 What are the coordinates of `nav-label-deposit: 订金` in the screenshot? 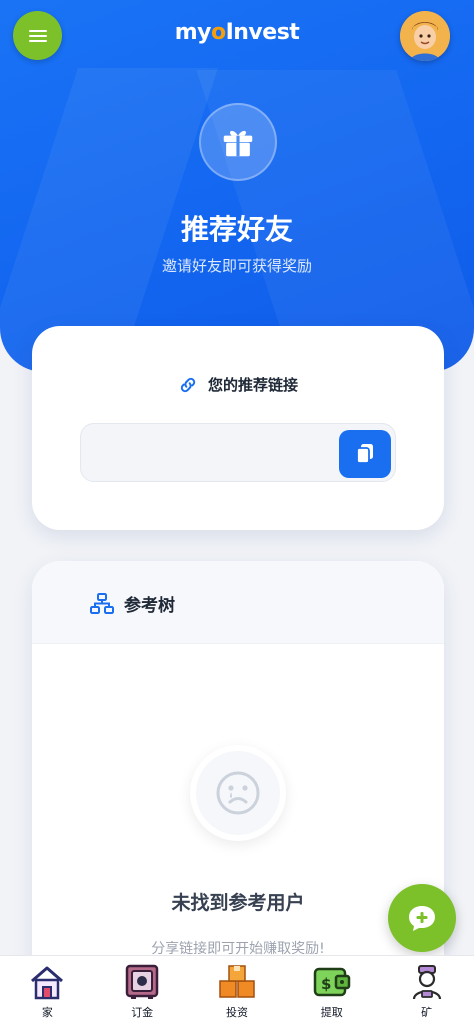 It's located at (142, 1012).